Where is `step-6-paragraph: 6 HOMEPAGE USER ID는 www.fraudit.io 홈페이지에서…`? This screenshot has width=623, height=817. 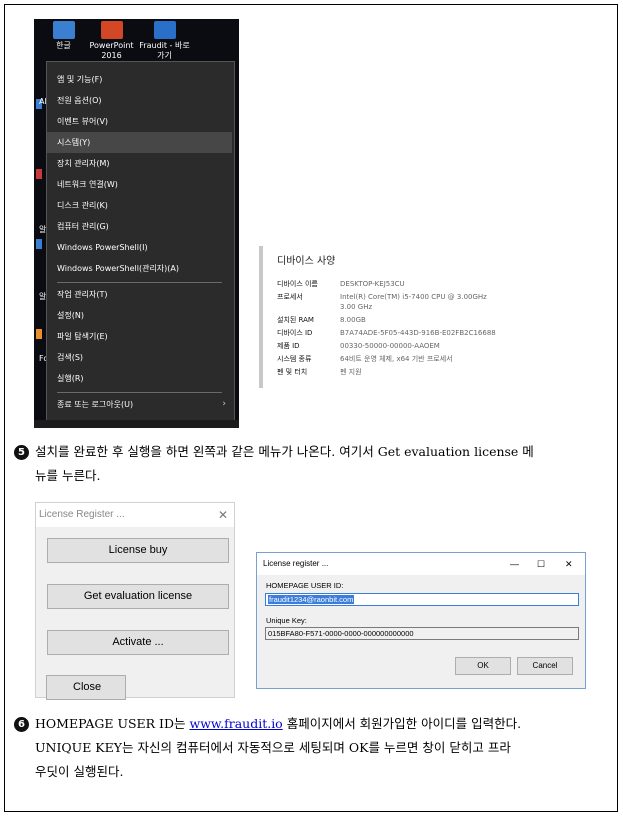 step-6-paragraph: 6 HOMEPAGE USER ID는 www.fraudit.io 홈페이지에서… is located at coordinates (312, 748).